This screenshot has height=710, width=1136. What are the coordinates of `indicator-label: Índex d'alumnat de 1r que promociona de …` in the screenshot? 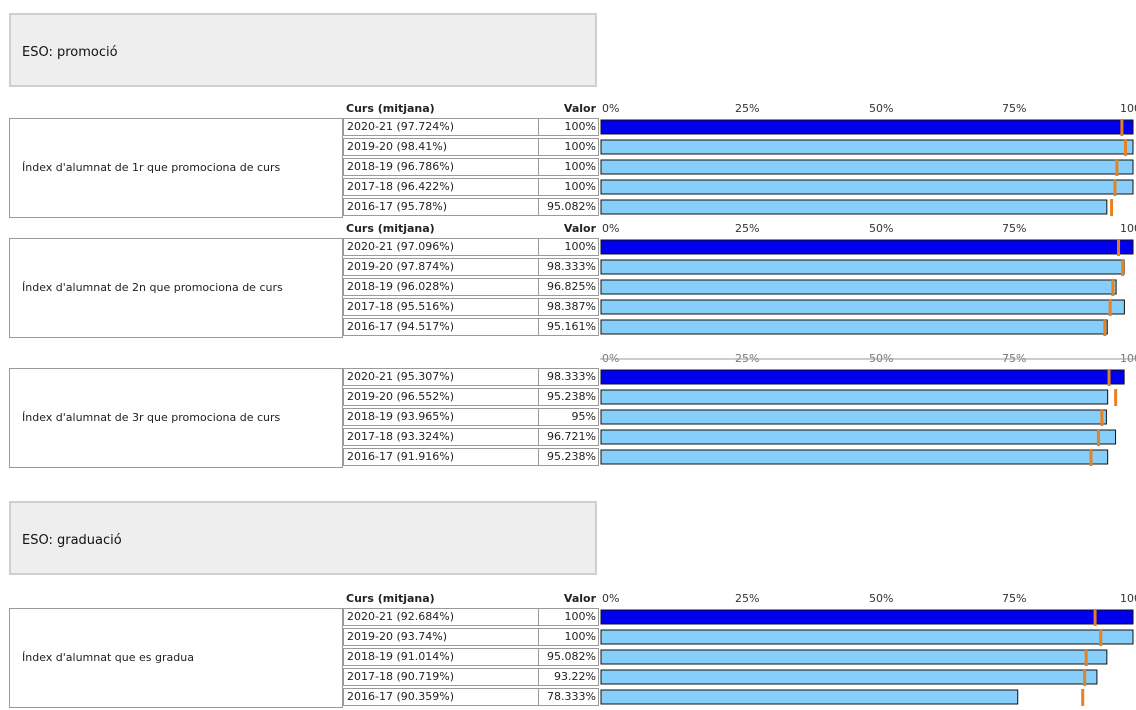 It's located at (151, 167).